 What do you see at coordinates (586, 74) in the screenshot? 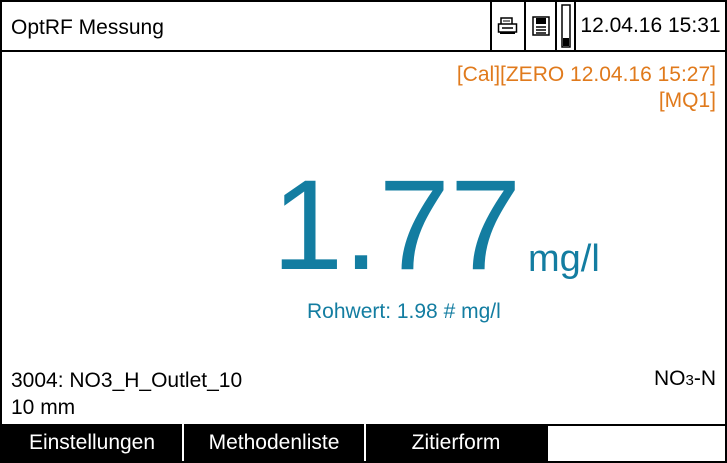
I see `calibration-line: [Cal][ZERO 12.04.16 15:27]` at bounding box center [586, 74].